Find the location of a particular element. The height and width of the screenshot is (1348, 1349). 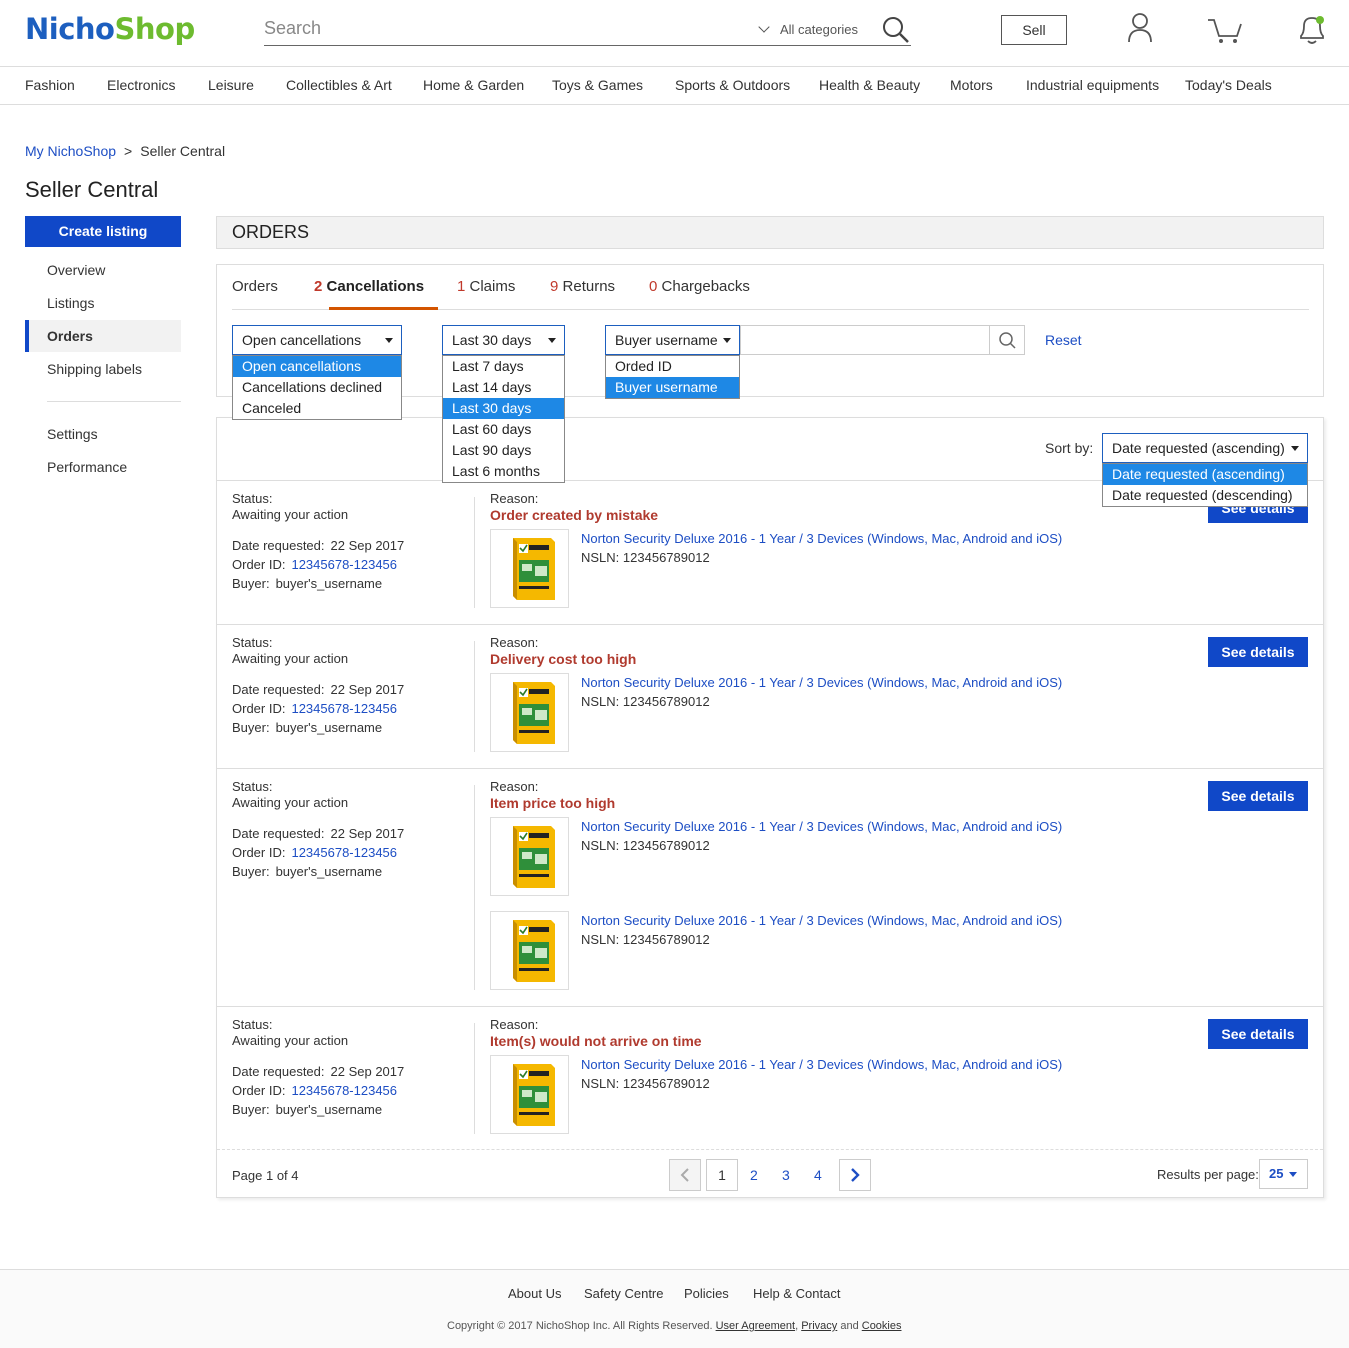

footer-link-help: Help & Contact is located at coordinates (796, 1293).